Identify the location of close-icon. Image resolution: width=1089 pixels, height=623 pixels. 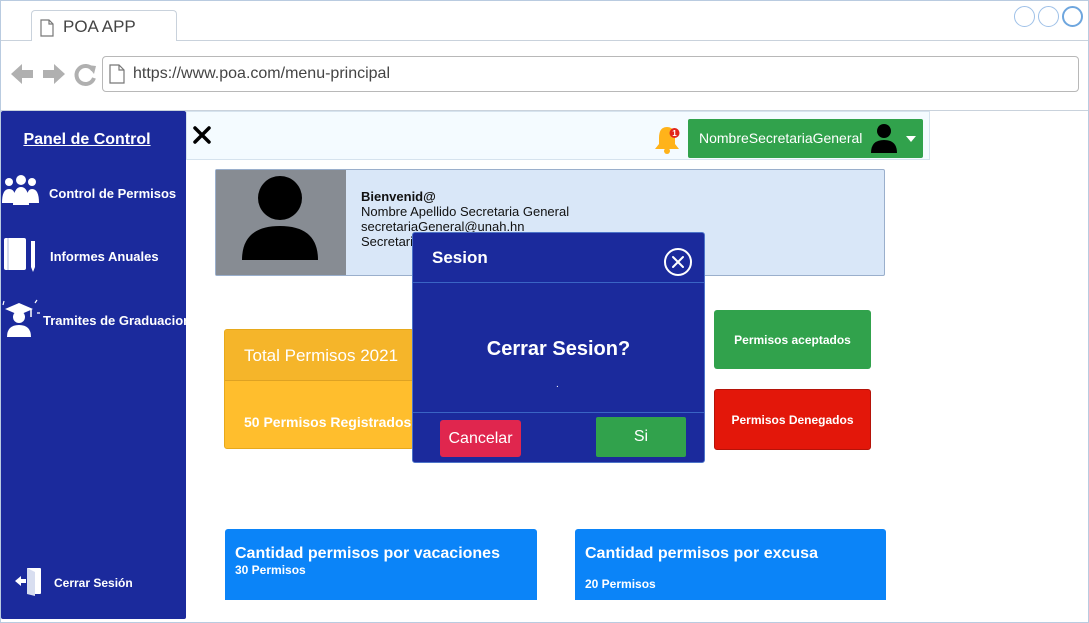
(202, 135).